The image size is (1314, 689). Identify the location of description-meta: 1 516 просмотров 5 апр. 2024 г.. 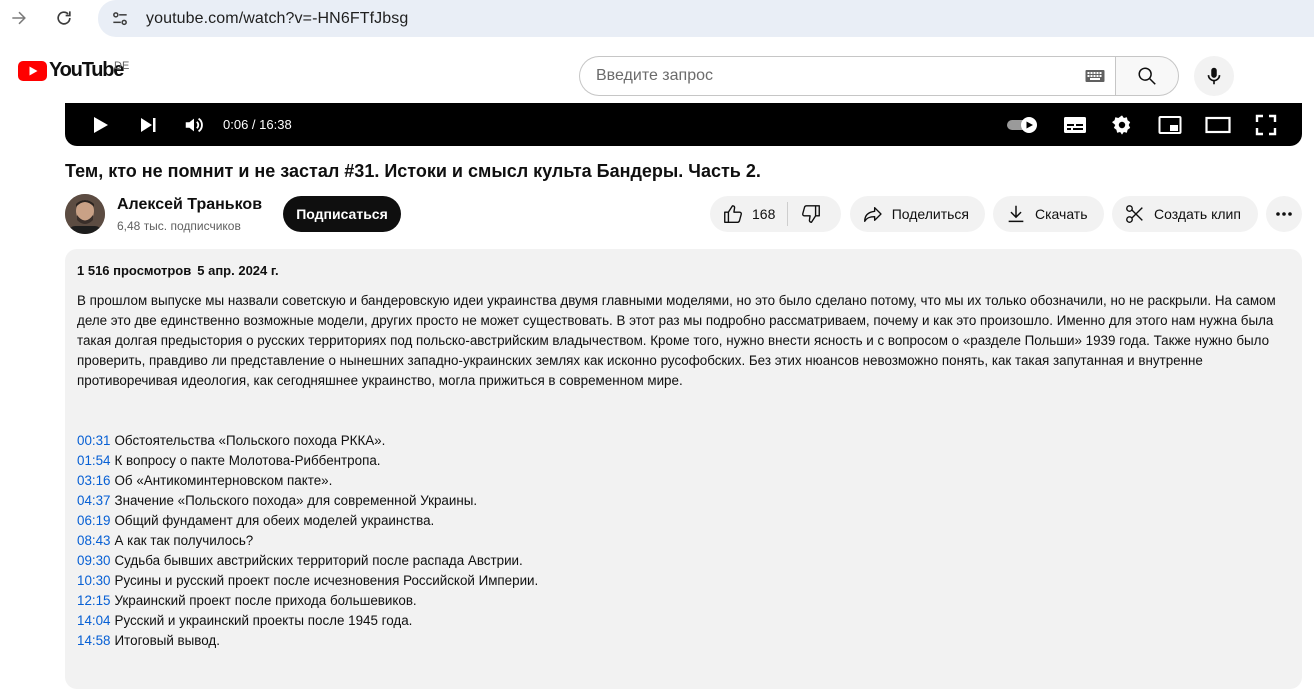
(683, 270).